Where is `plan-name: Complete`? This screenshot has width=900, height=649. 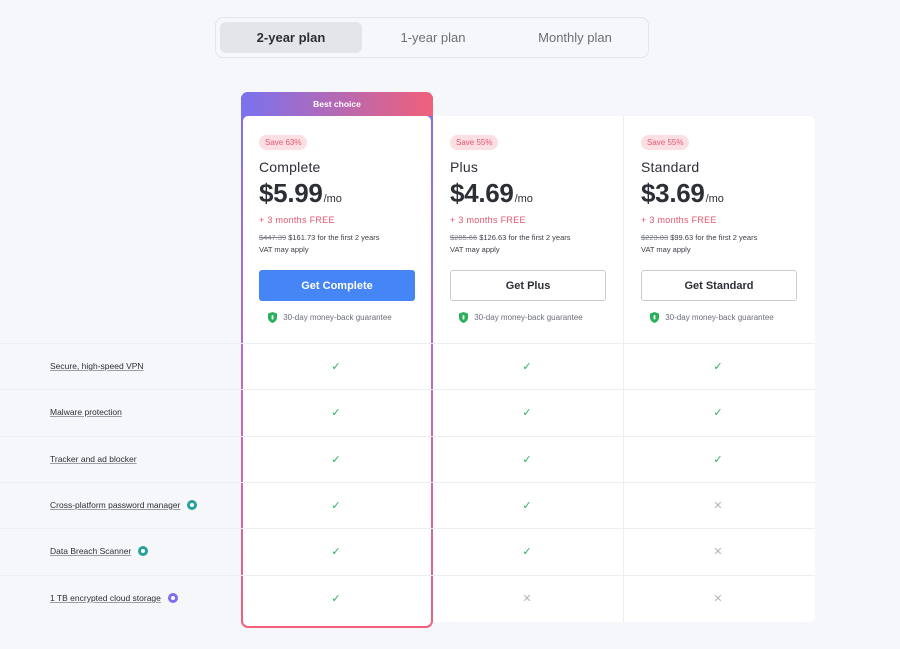
plan-name: Complete is located at coordinates (290, 167).